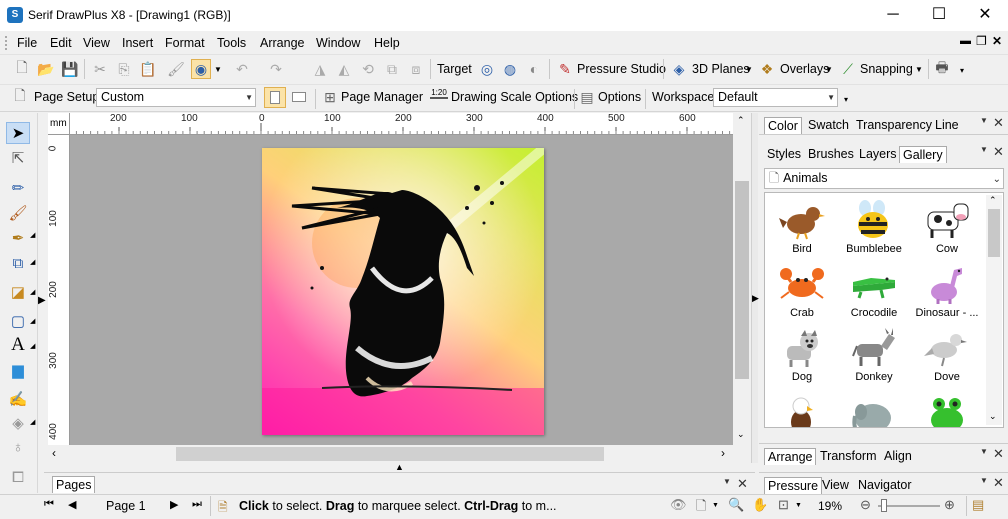 The height and width of the screenshot is (519, 1008). Describe the element at coordinates (848, 69) in the screenshot. I see `snapping-icon: ⟋` at that location.